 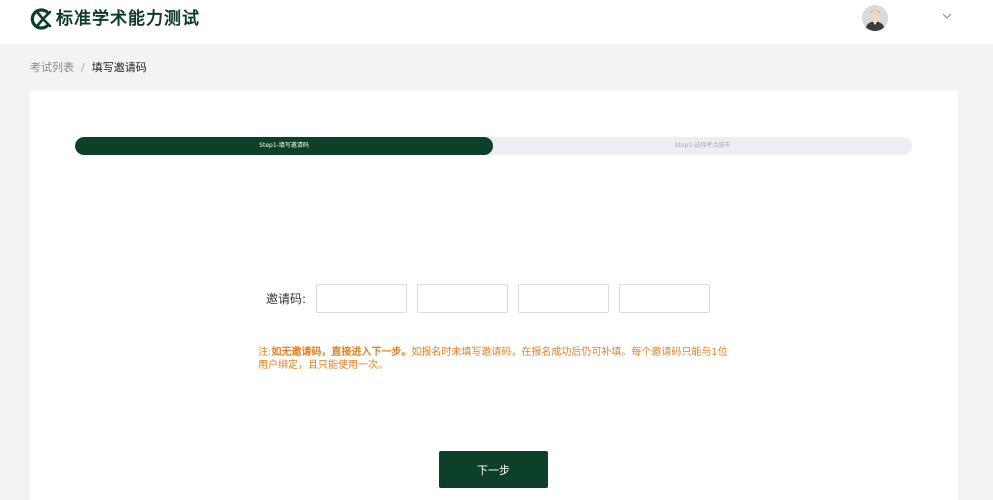 I want to click on top-header: 标准学术能力测试, so click(x=496, y=22).